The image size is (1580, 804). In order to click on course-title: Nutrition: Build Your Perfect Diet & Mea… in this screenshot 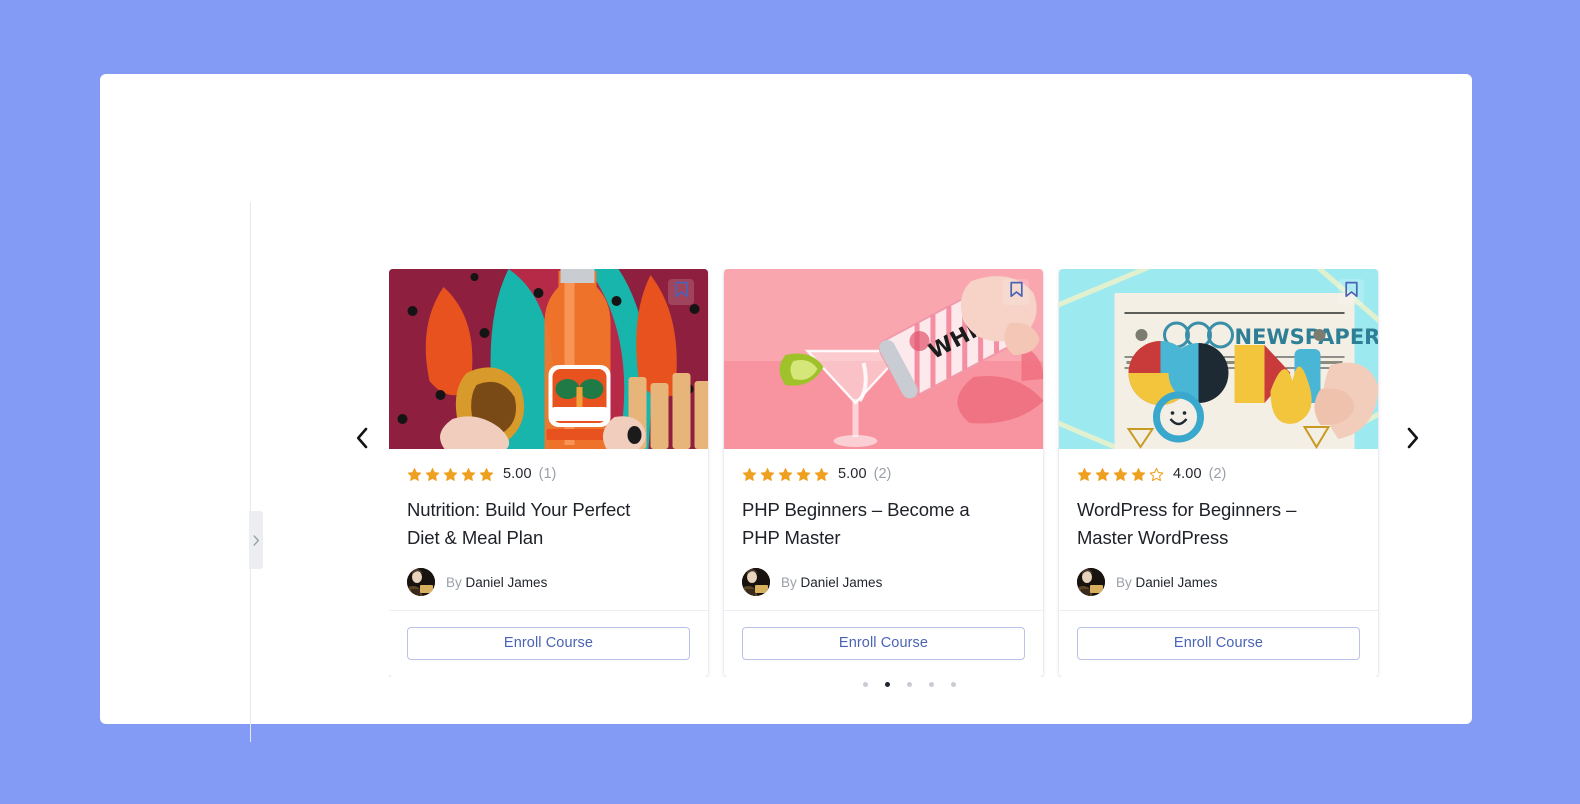, I will do `click(532, 524)`.